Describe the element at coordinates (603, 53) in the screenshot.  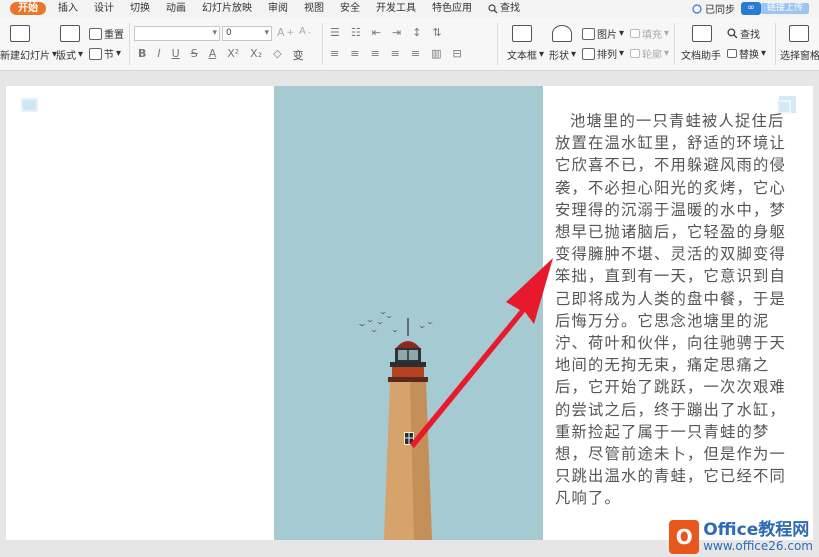
I see `arrange-button: 排列 ▾` at that location.